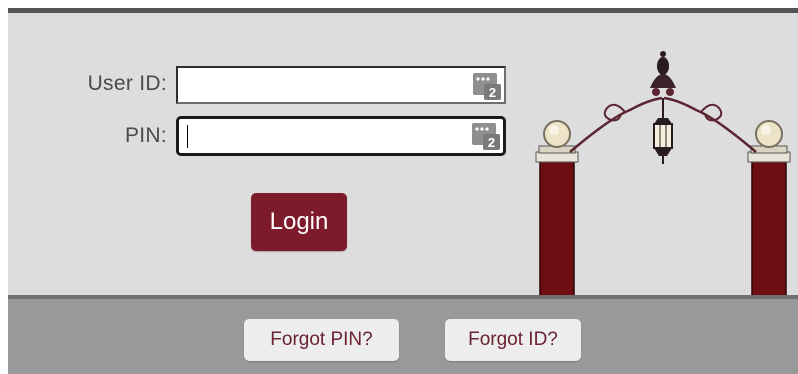 The width and height of the screenshot is (798, 374). I want to click on user-id-field: 2, so click(341, 85).